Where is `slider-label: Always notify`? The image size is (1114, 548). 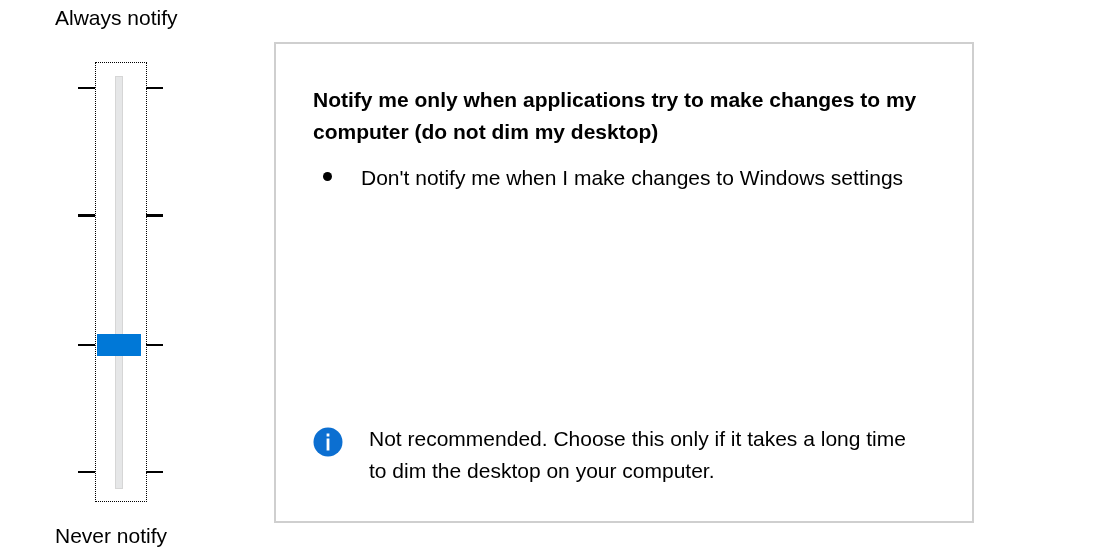 slider-label: Always notify is located at coordinates (116, 18).